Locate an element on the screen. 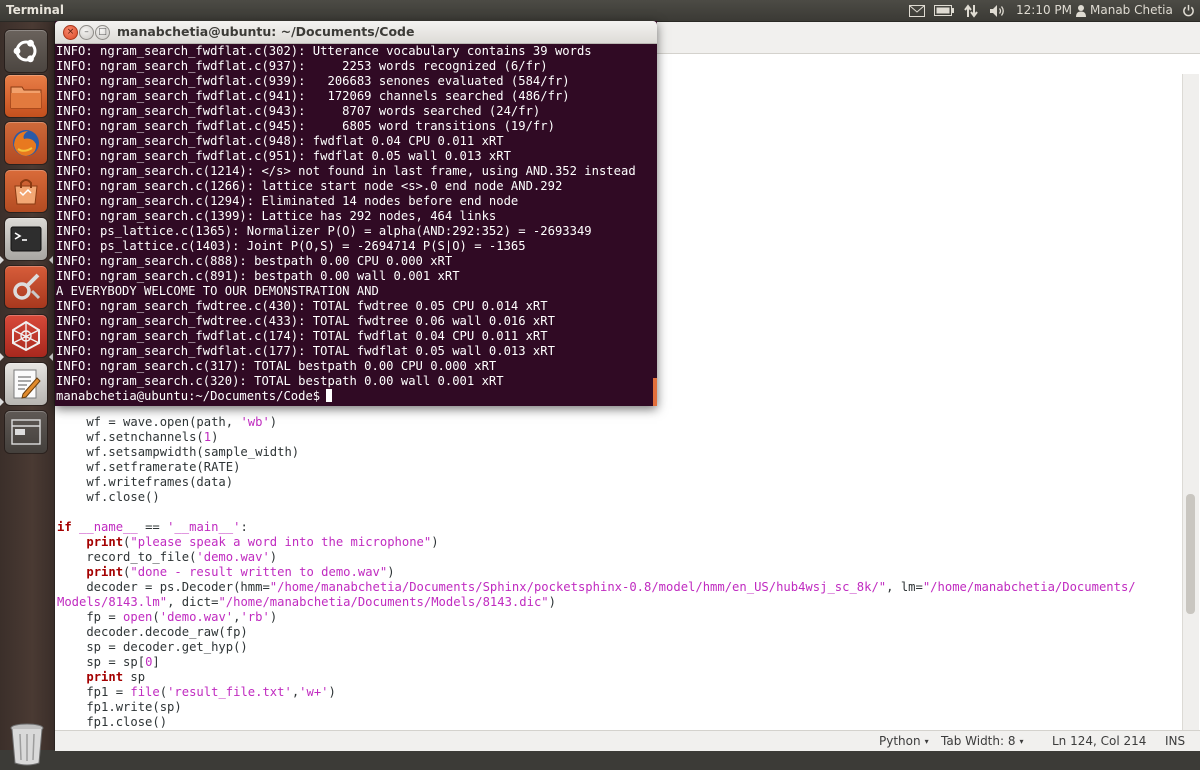  code-line: wf.setnchannels(1) is located at coordinates (619, 437).